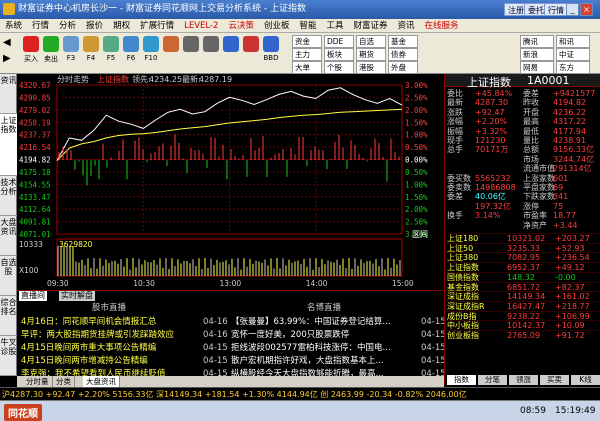 This screenshot has width=600, height=421. Describe the element at coordinates (539, 178) in the screenshot. I see `quote-cell: 上涨家数` at that location.